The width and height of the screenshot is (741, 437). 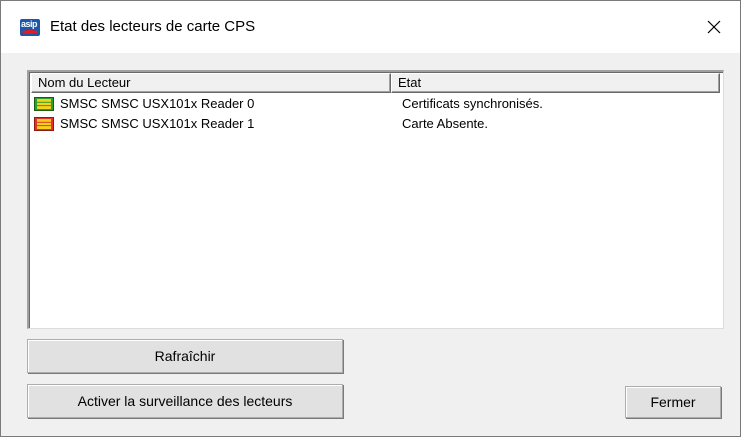 I want to click on window-title: Etat des lecteurs de carte CPS, so click(x=153, y=26).